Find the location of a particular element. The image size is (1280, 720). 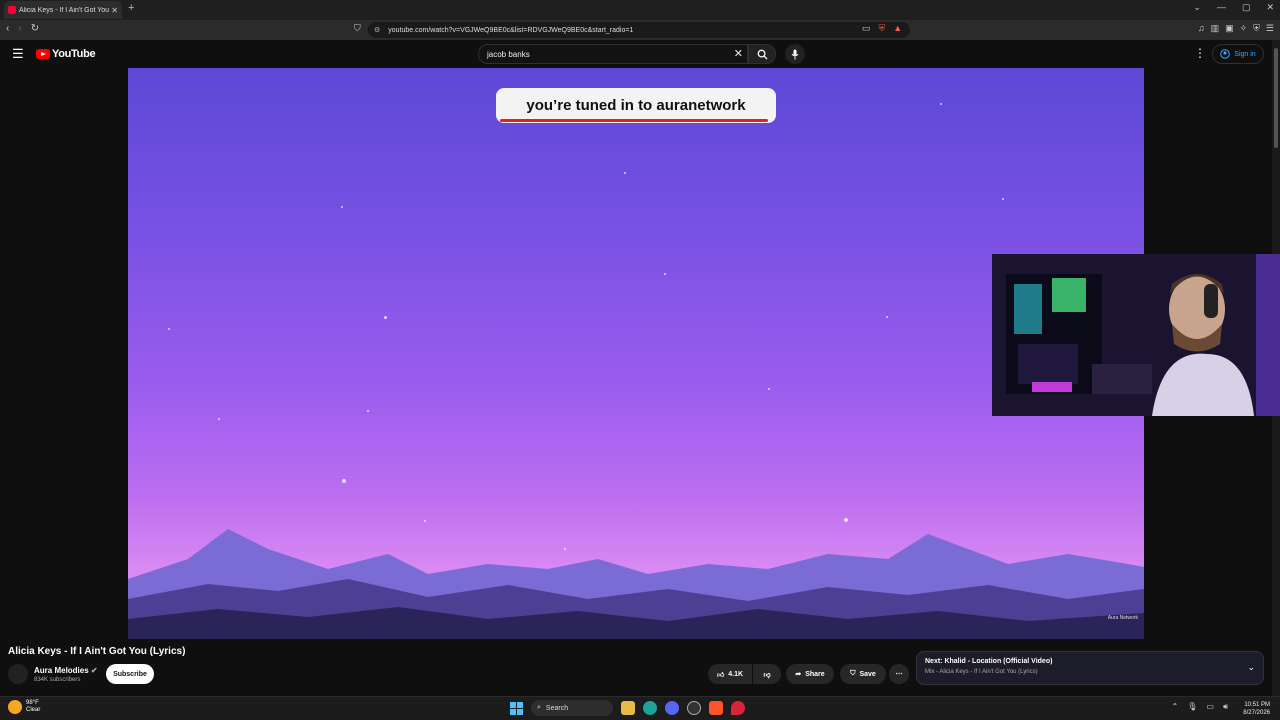

up-next-title: Next: Khalid - Location (Official Video) is located at coordinates (989, 661).